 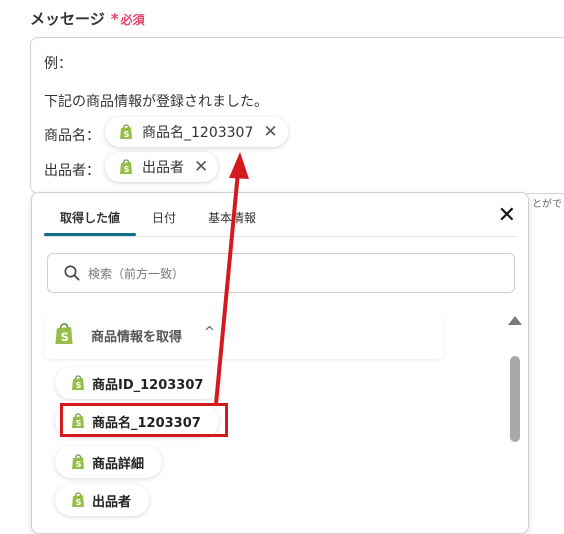 I want to click on variable-chip-seller: S 出品者 ✕, so click(x=162, y=167).